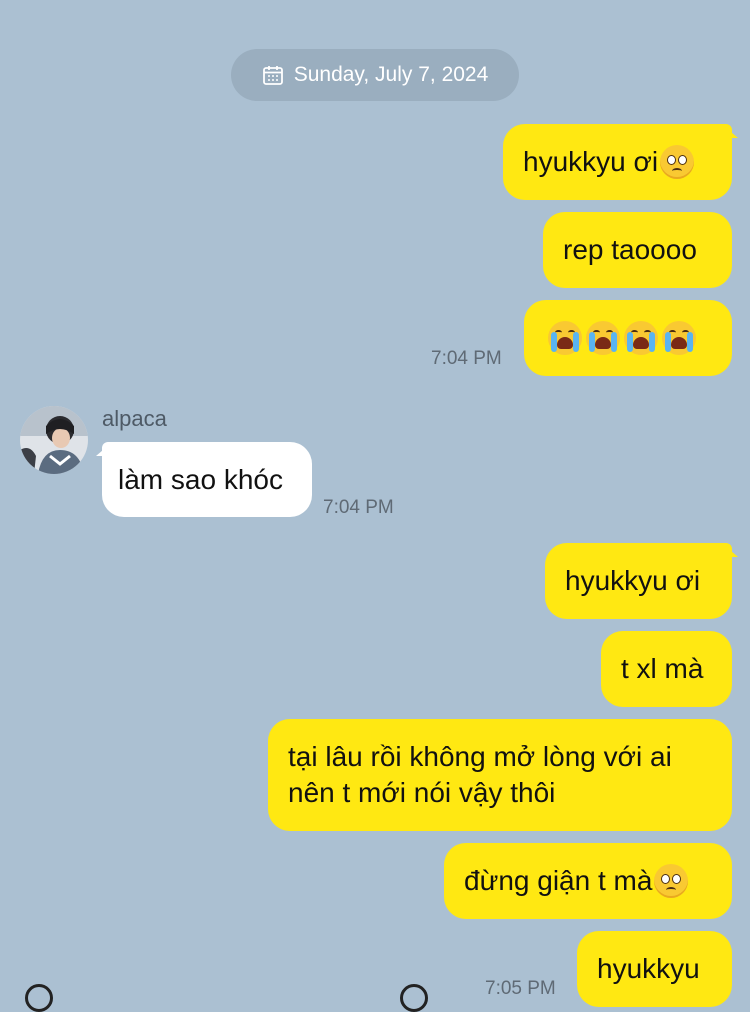  What do you see at coordinates (39, 998) in the screenshot?
I see `bottom-left-icon` at bounding box center [39, 998].